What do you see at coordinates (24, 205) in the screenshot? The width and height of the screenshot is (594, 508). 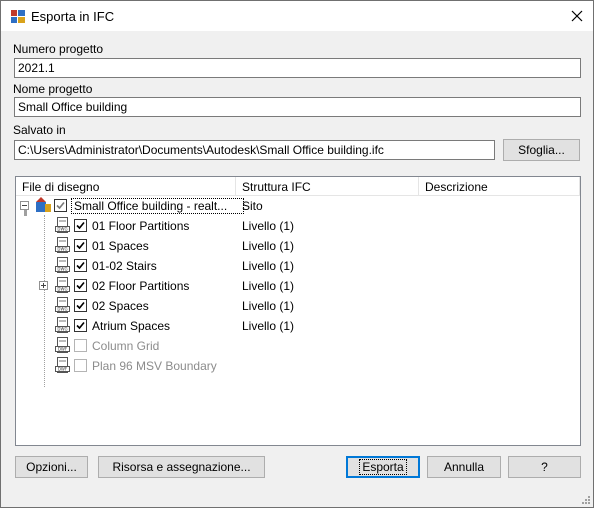 I see `collapse-toggle` at bounding box center [24, 205].